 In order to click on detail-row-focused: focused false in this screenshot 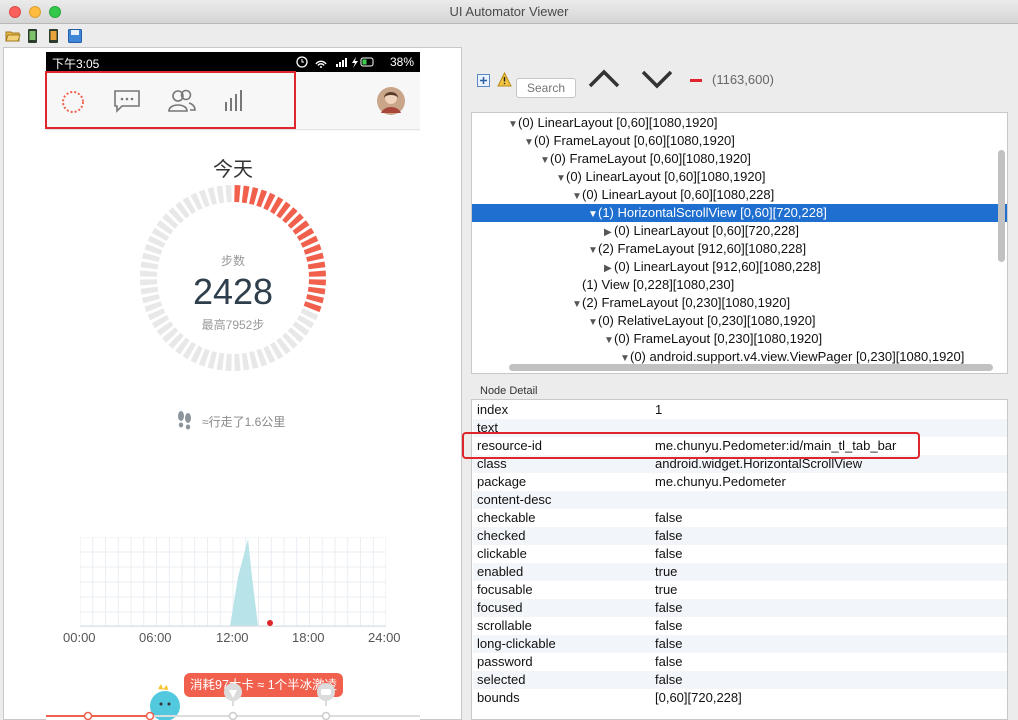, I will do `click(740, 608)`.